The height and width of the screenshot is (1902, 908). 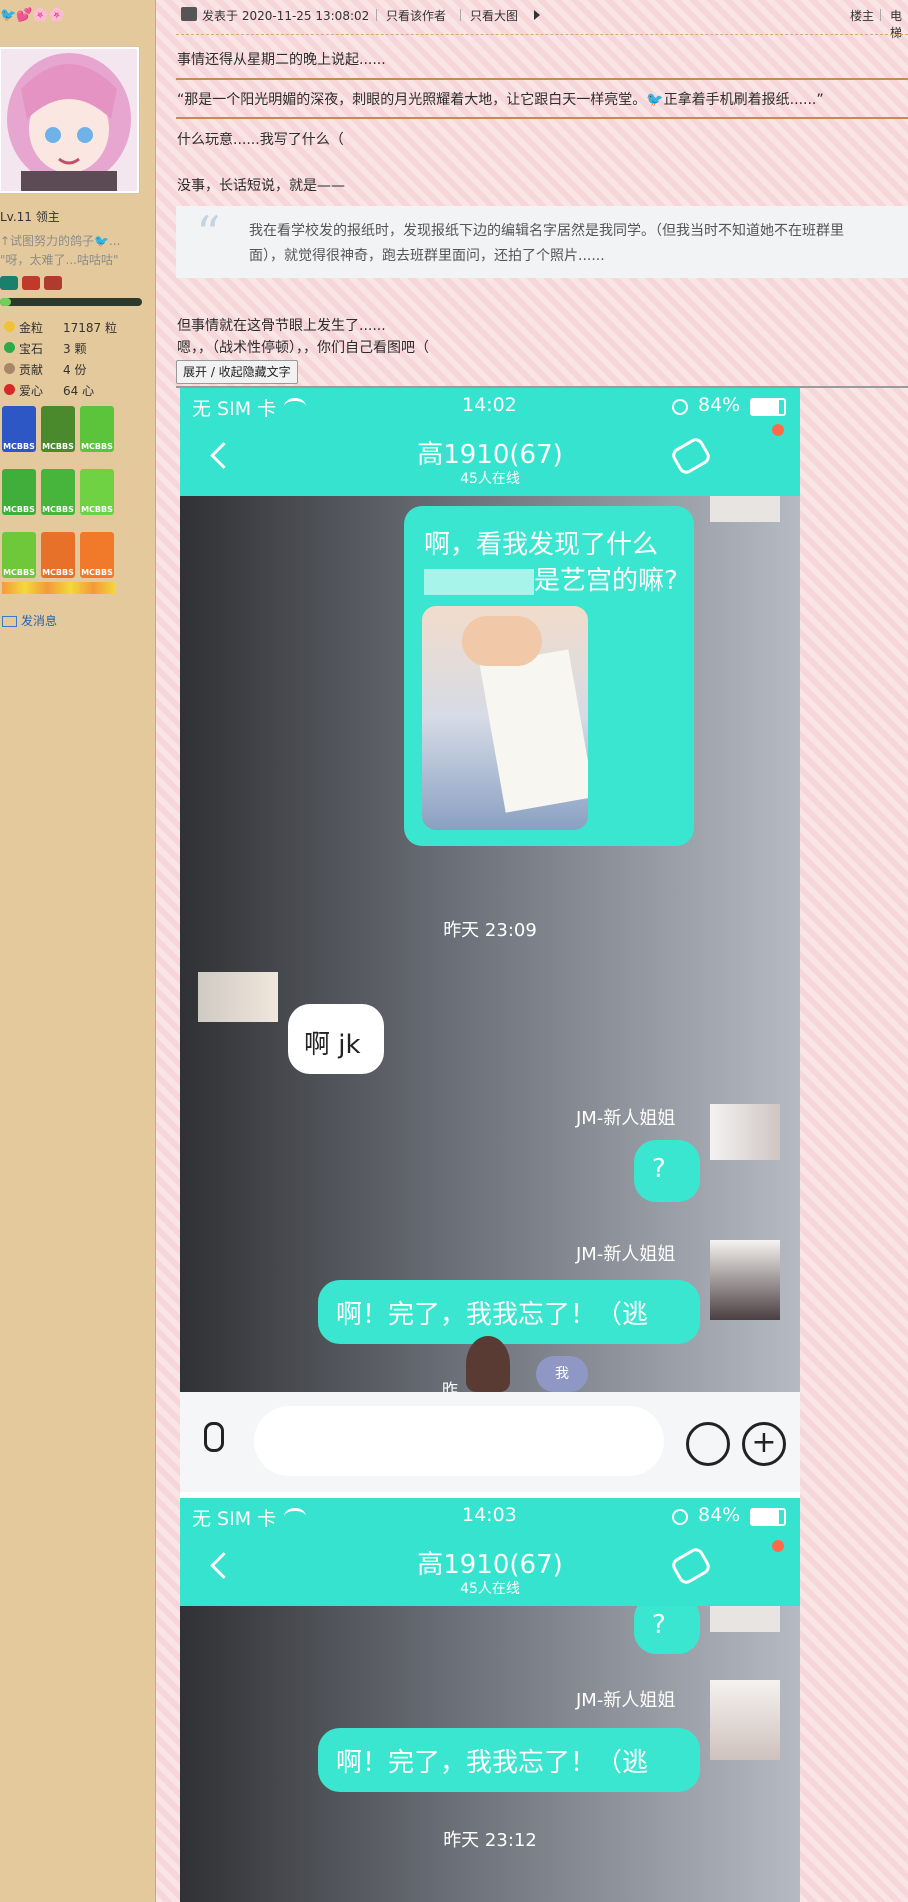 I want to click on emoji-icon, so click(x=708, y=1444).